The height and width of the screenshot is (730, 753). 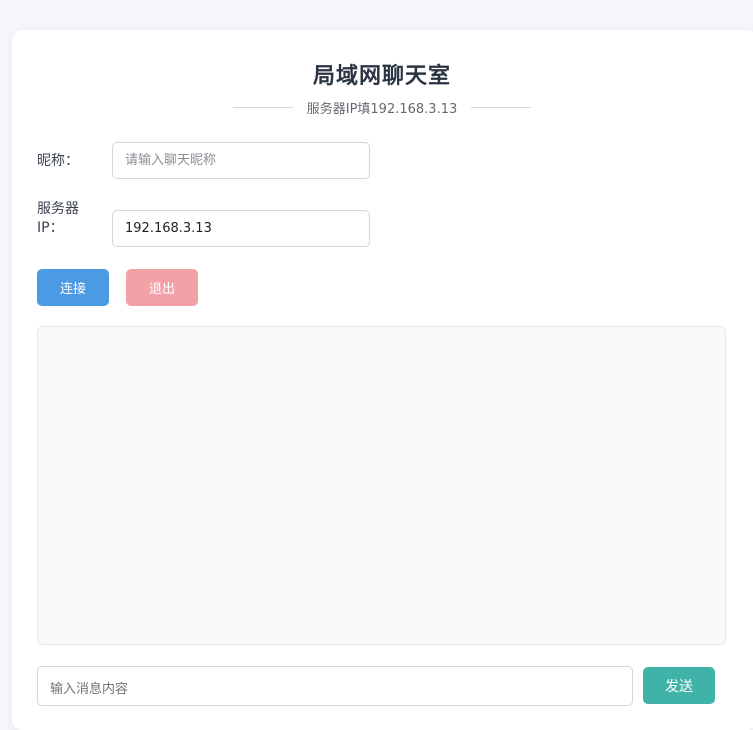 I want to click on connect-button: 连接, so click(x=73, y=287).